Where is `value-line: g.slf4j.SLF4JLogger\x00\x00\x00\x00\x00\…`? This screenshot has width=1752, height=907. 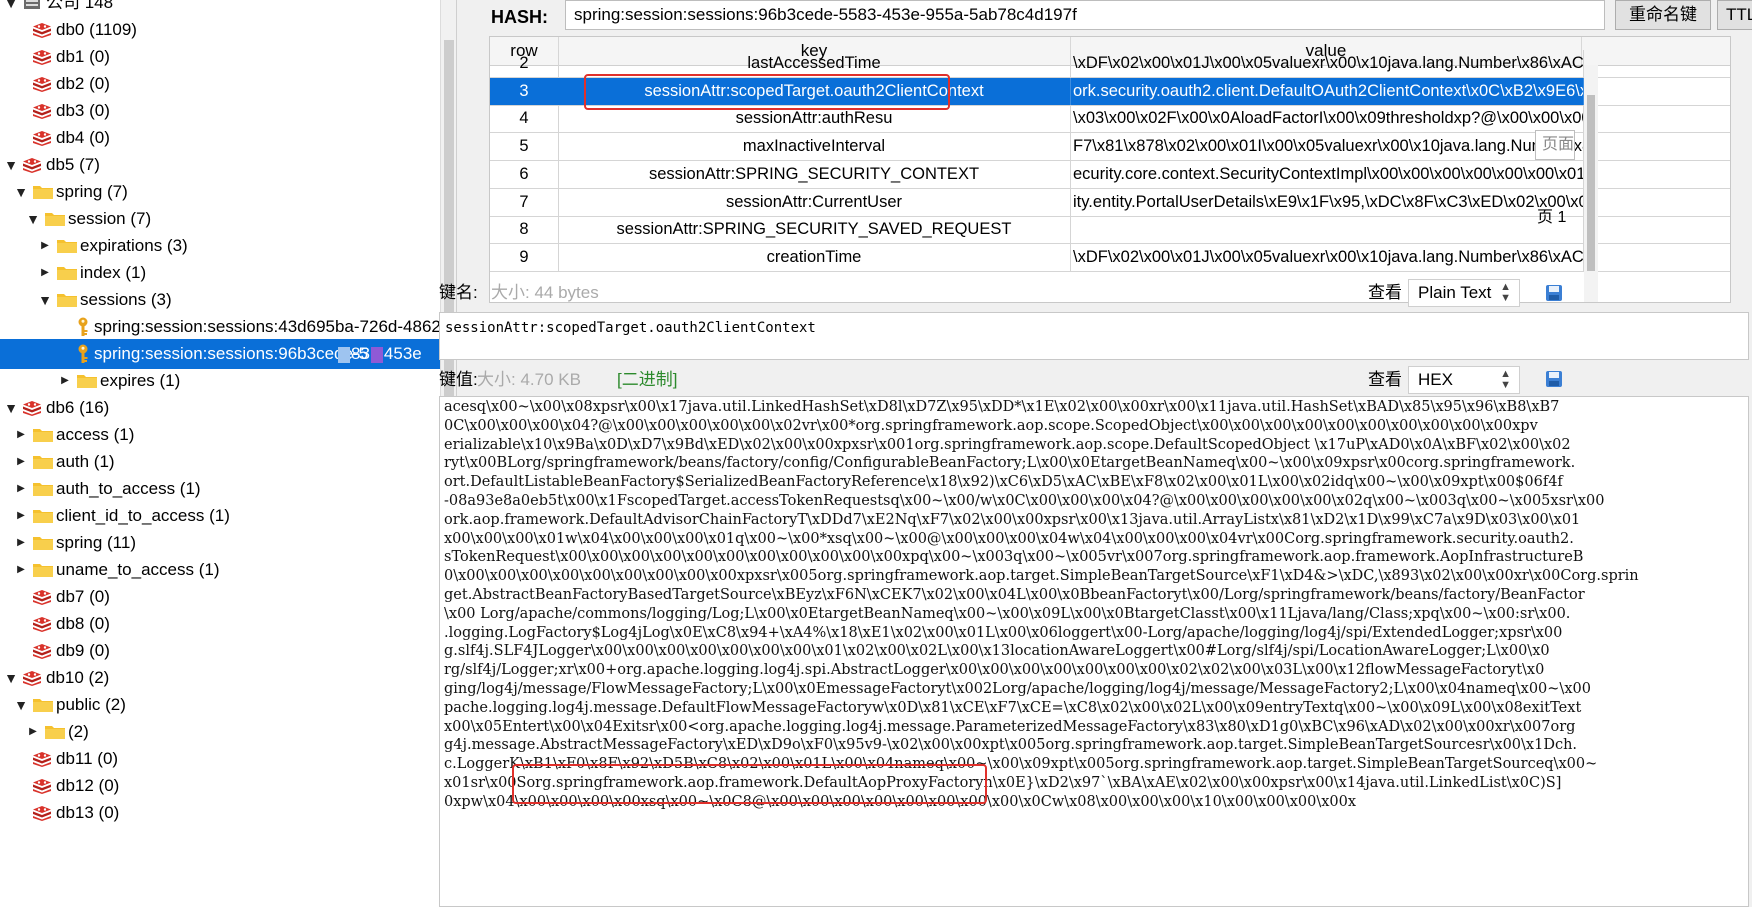
value-line: g.slf4j.SLF4JLogger\x00\x00\x00\x00\x00\… is located at coordinates (997, 651).